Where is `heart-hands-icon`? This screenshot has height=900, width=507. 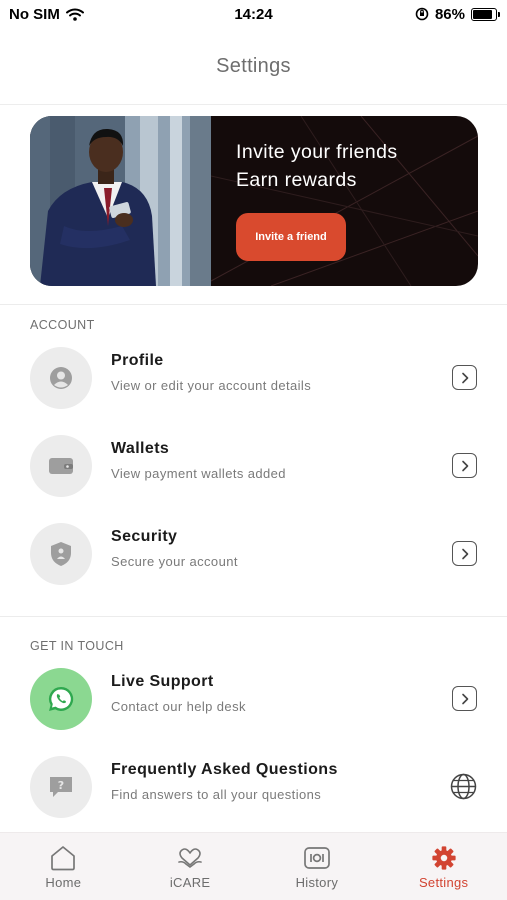 heart-hands-icon is located at coordinates (190, 858).